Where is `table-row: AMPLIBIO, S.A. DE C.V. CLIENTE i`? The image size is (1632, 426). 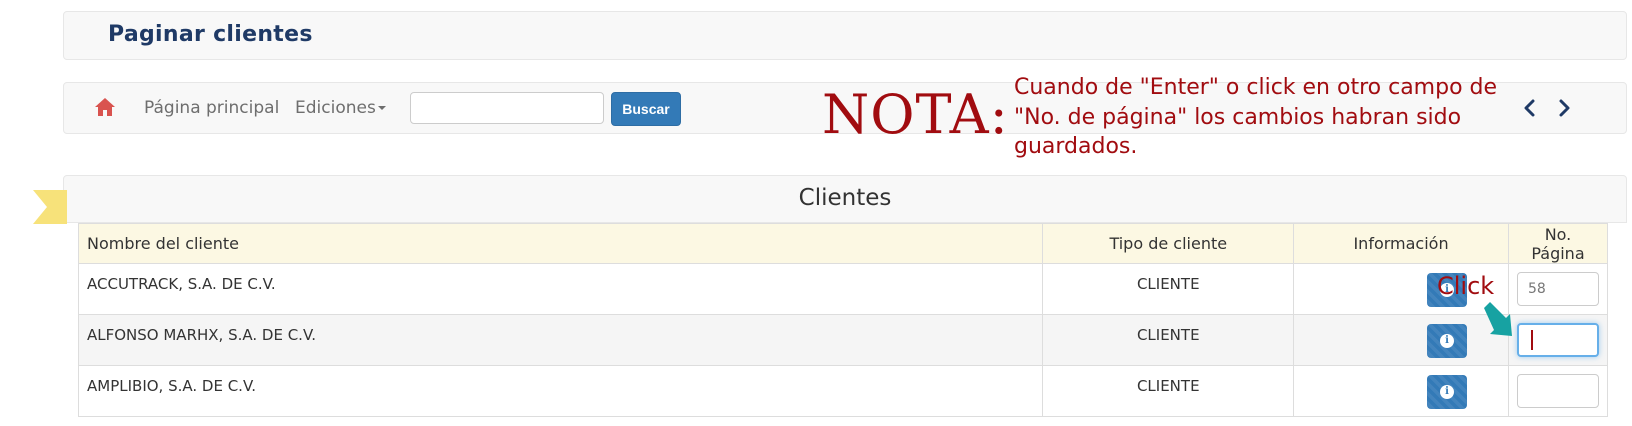 table-row: AMPLIBIO, S.A. DE C.V. CLIENTE i is located at coordinates (843, 391).